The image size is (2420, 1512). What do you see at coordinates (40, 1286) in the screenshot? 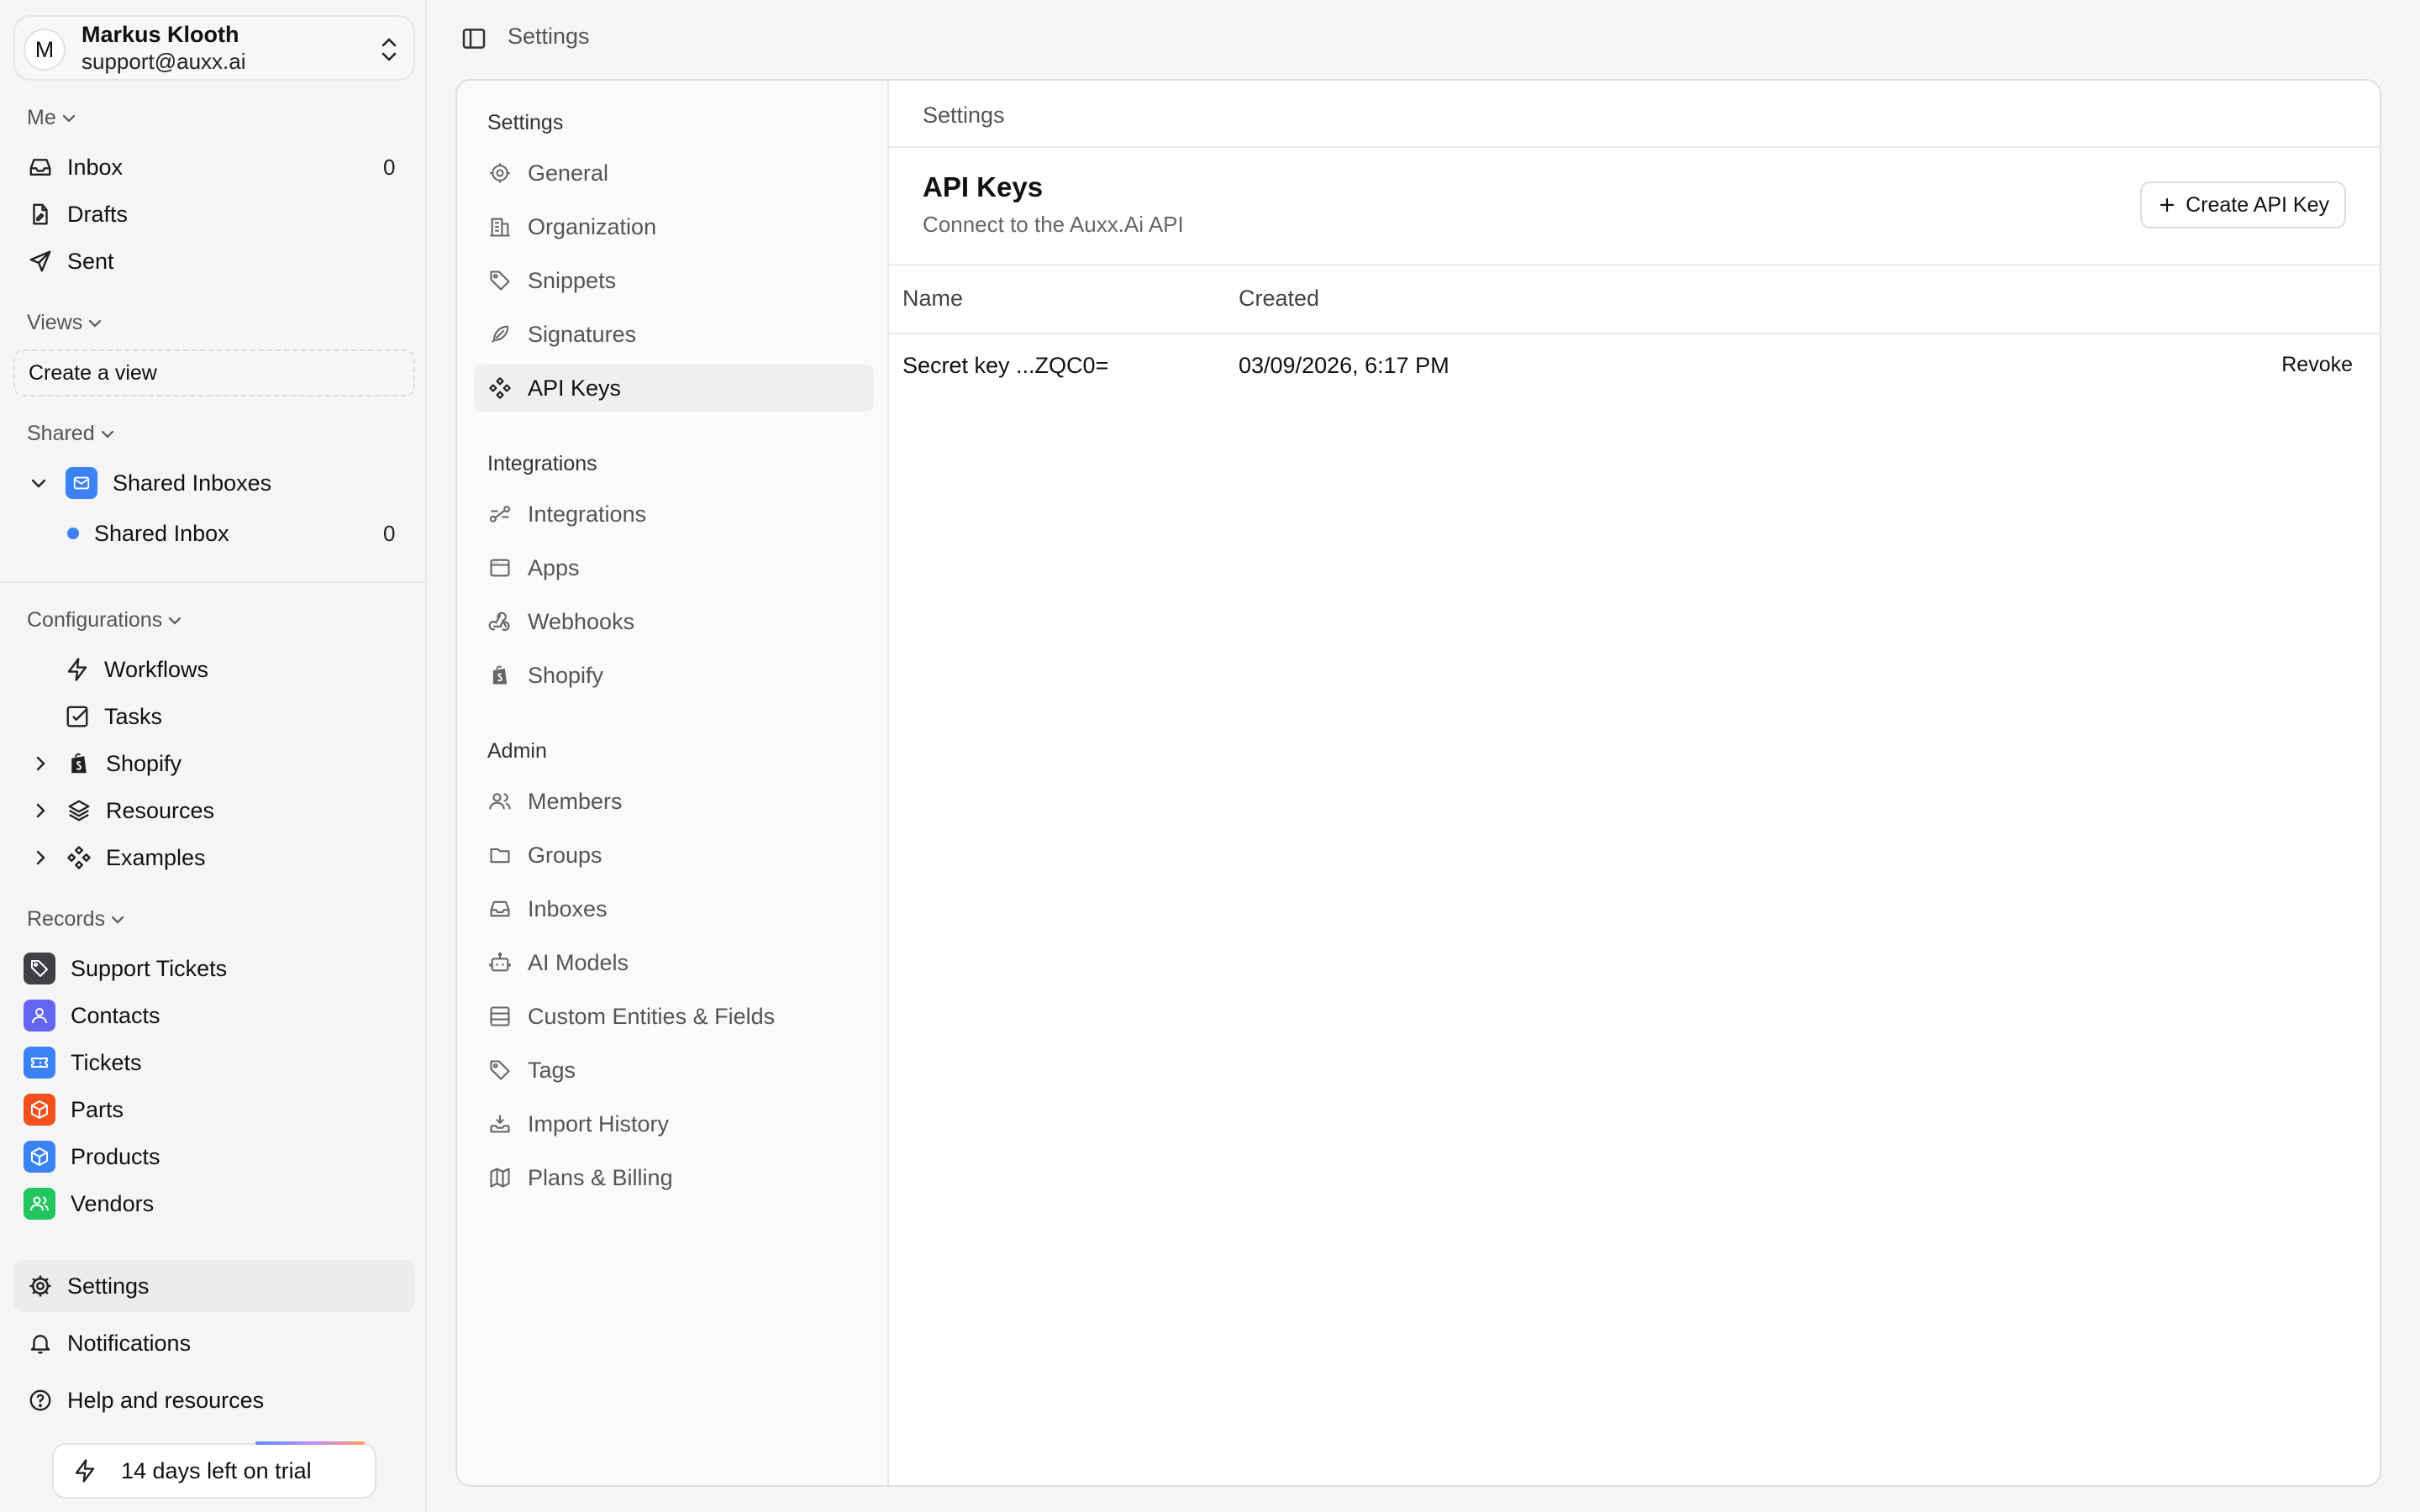
I see `gear-icon` at bounding box center [40, 1286].